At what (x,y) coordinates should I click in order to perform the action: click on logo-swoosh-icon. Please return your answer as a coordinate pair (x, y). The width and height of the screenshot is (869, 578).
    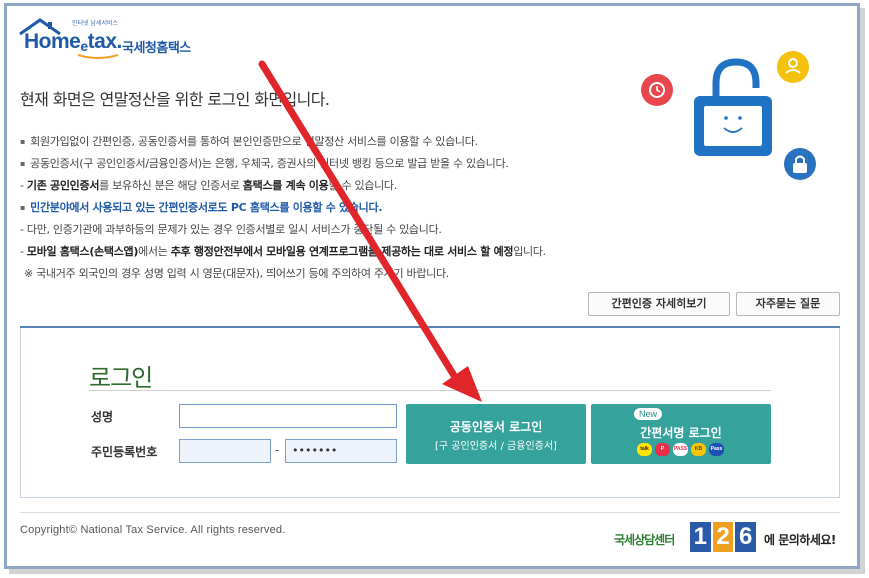
    Looking at the image, I should click on (98, 56).